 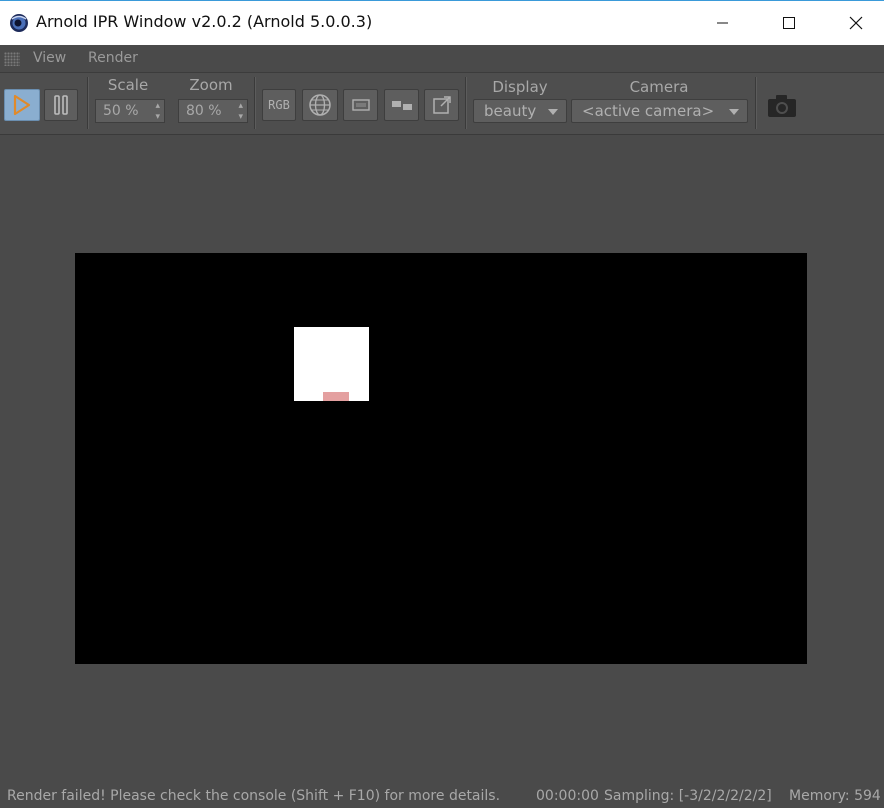 I want to click on sampling-info: Sampling: [-3/2/2/2/2/2], so click(x=688, y=796).